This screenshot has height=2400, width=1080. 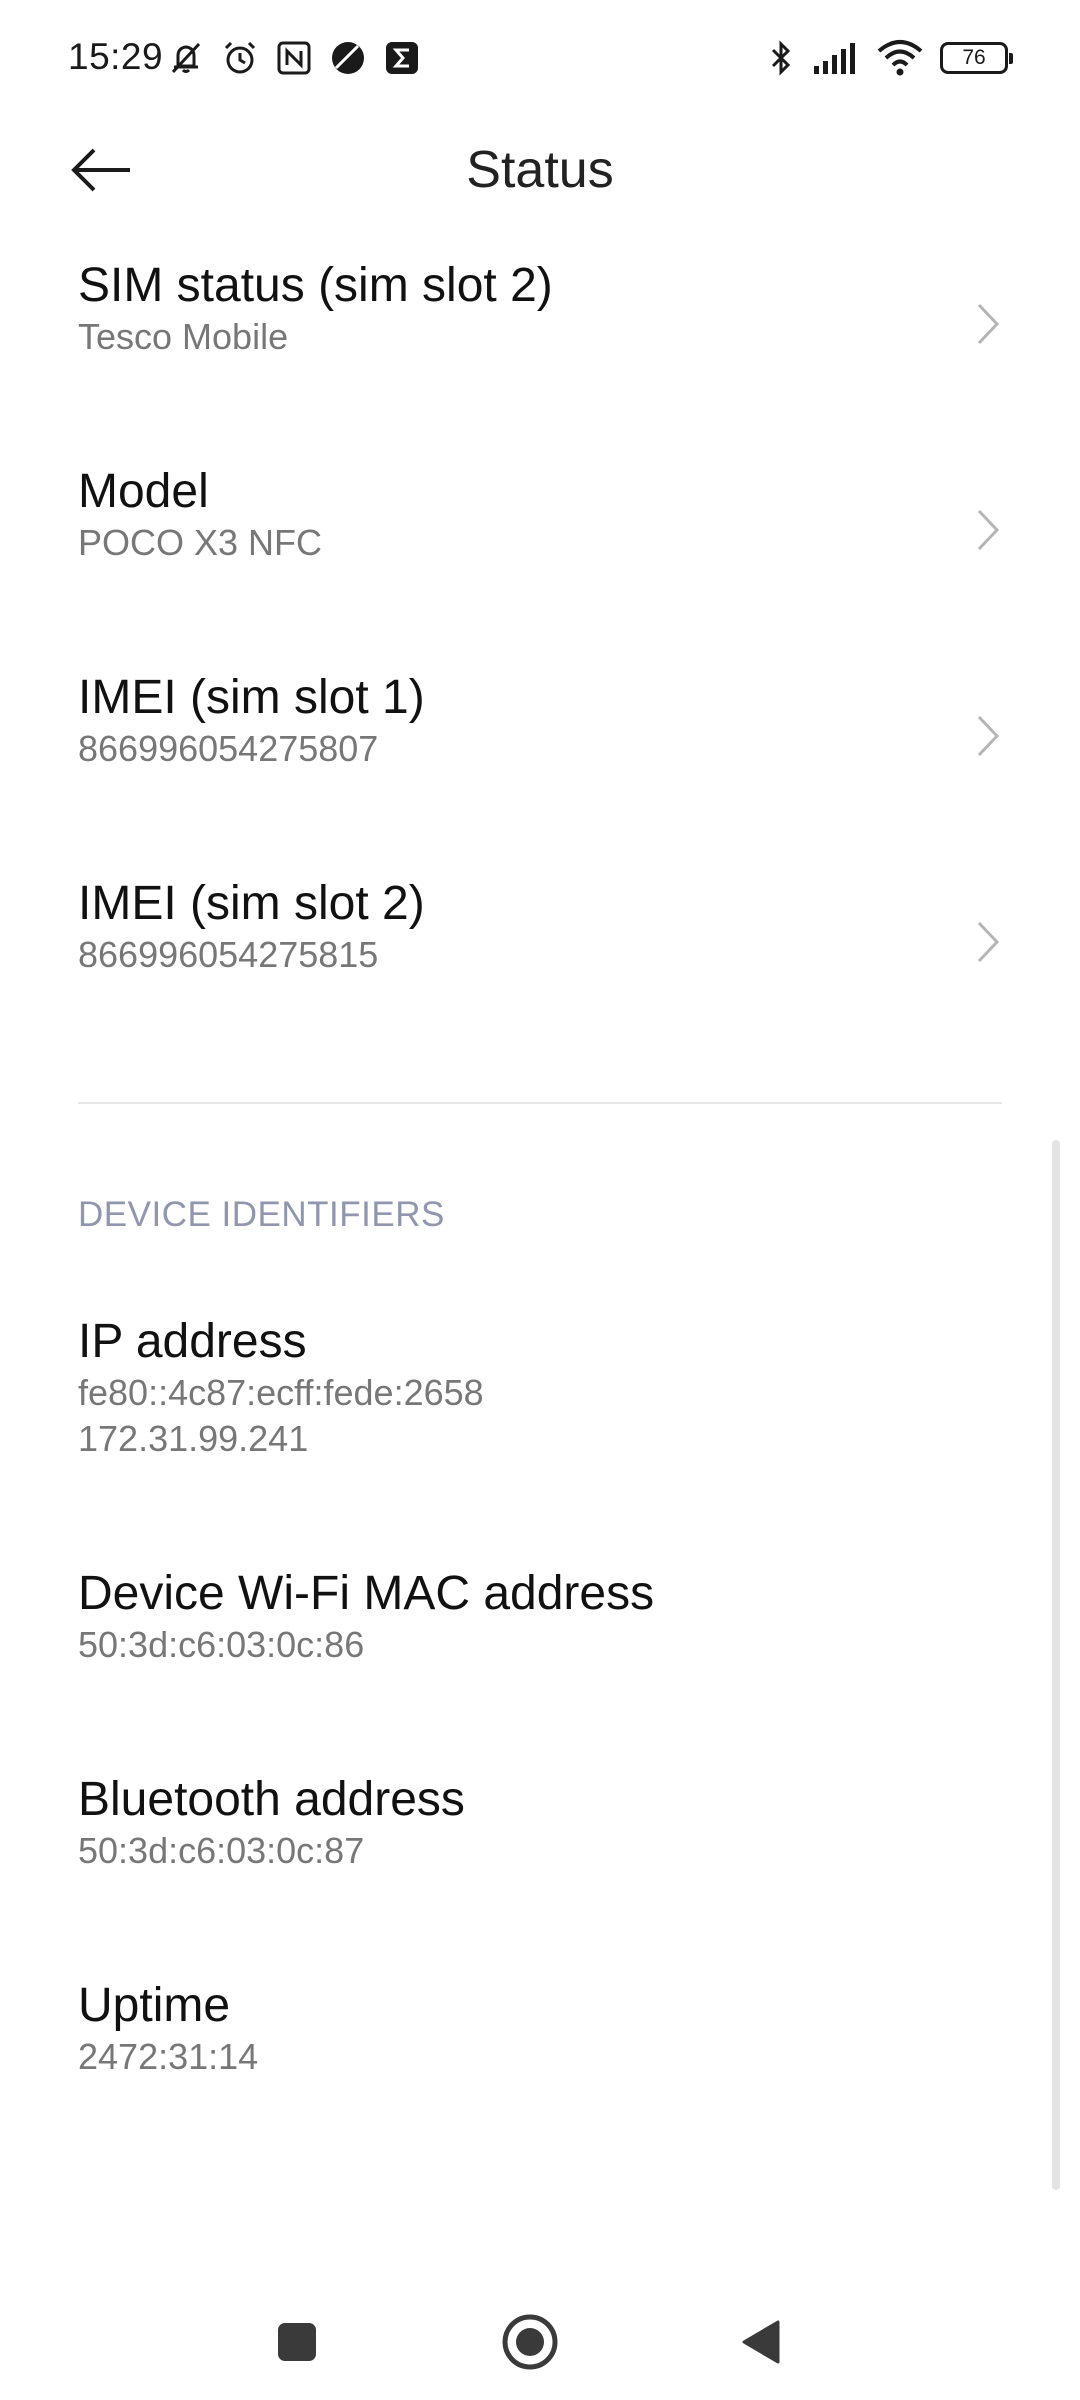 I want to click on item-subtitle: 866996054275815, so click(x=228, y=954).